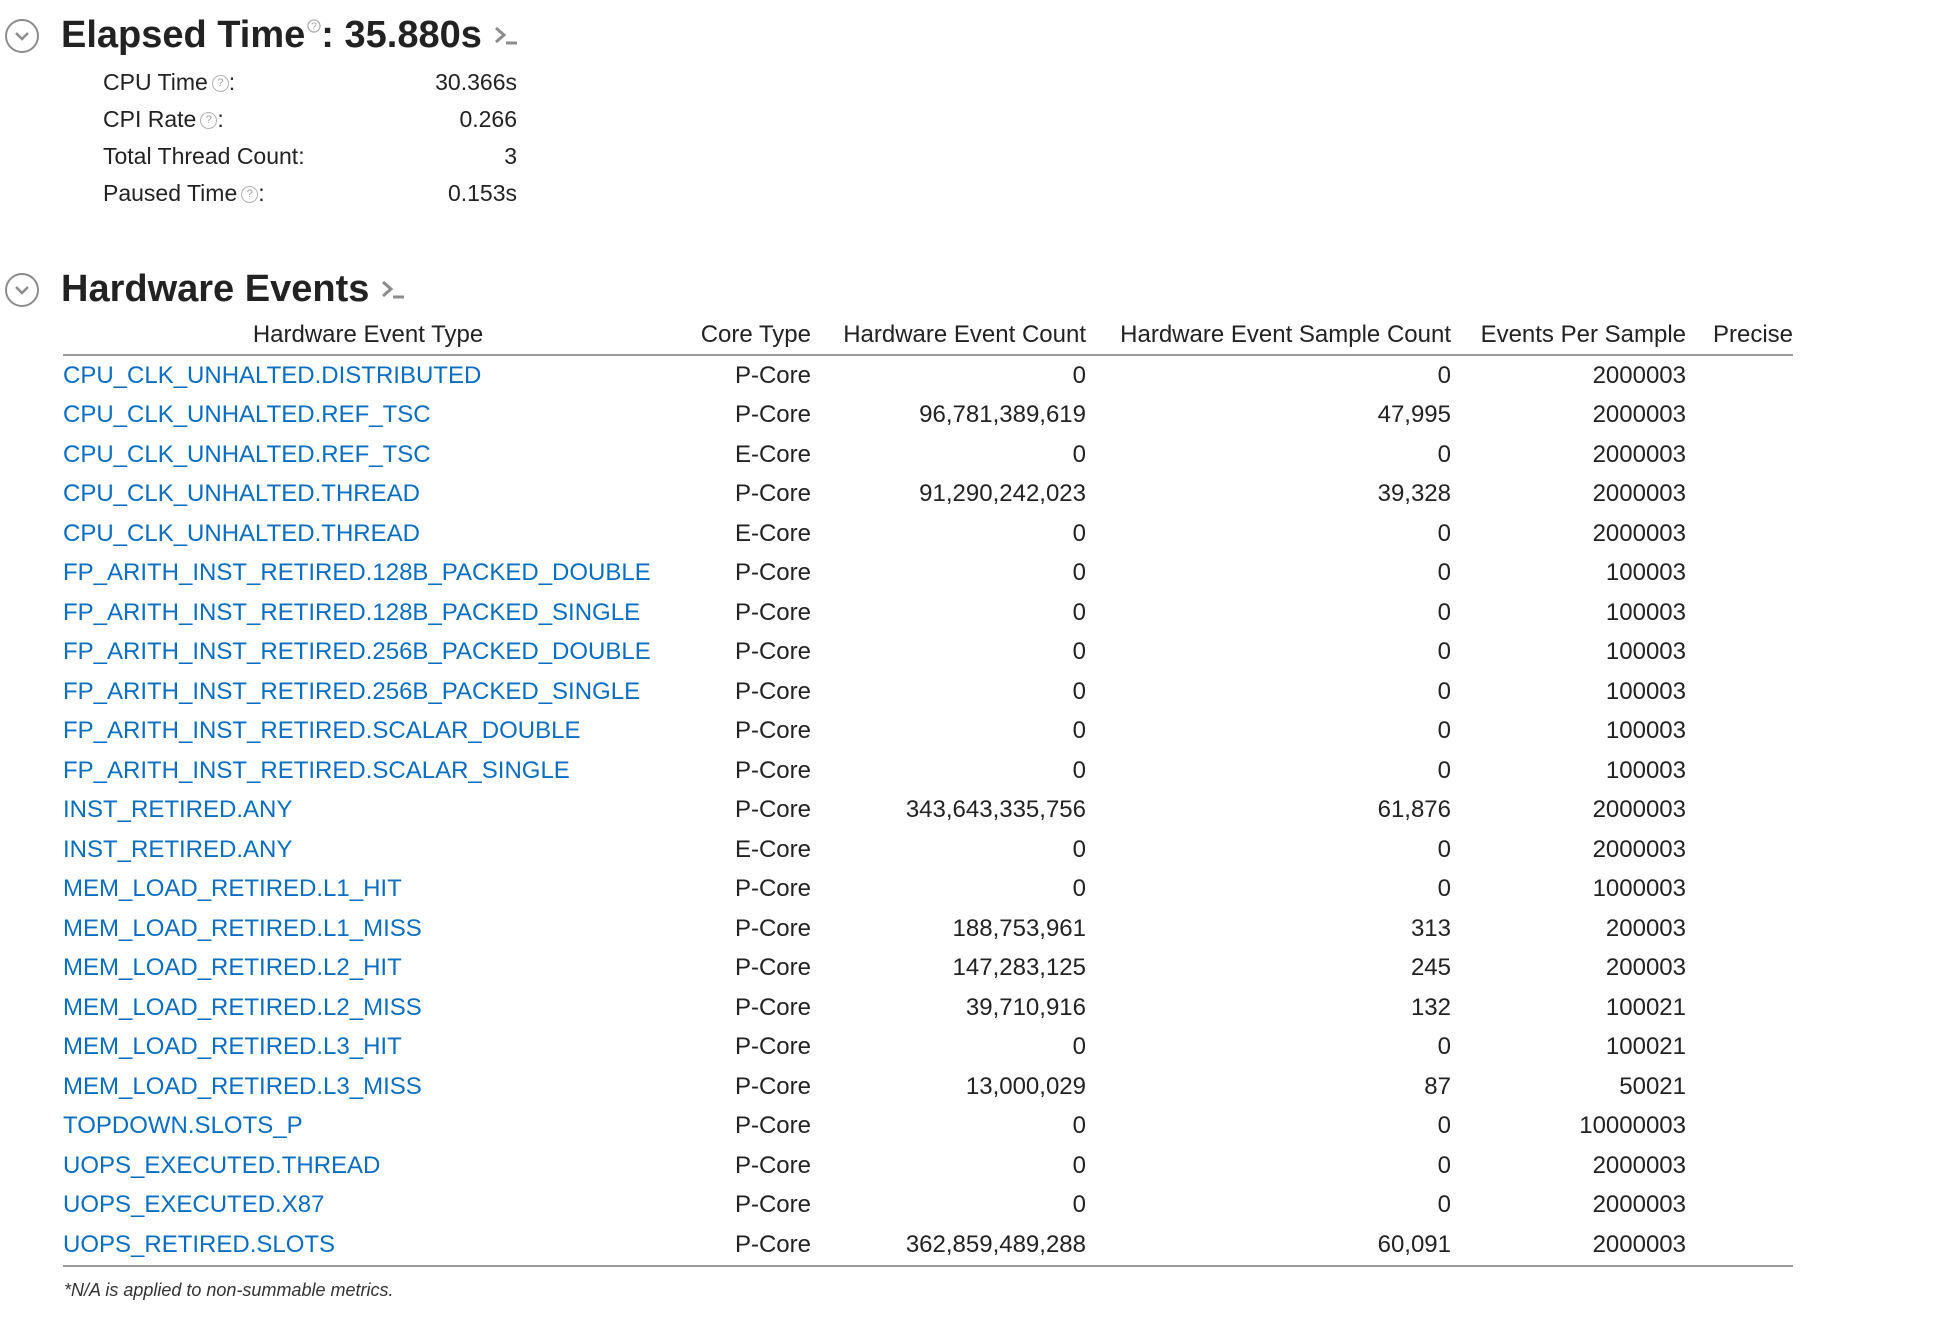  What do you see at coordinates (242, 928) in the screenshot?
I see `event-type-link: MEM_LOAD_RETIRED.L1_MISS` at bounding box center [242, 928].